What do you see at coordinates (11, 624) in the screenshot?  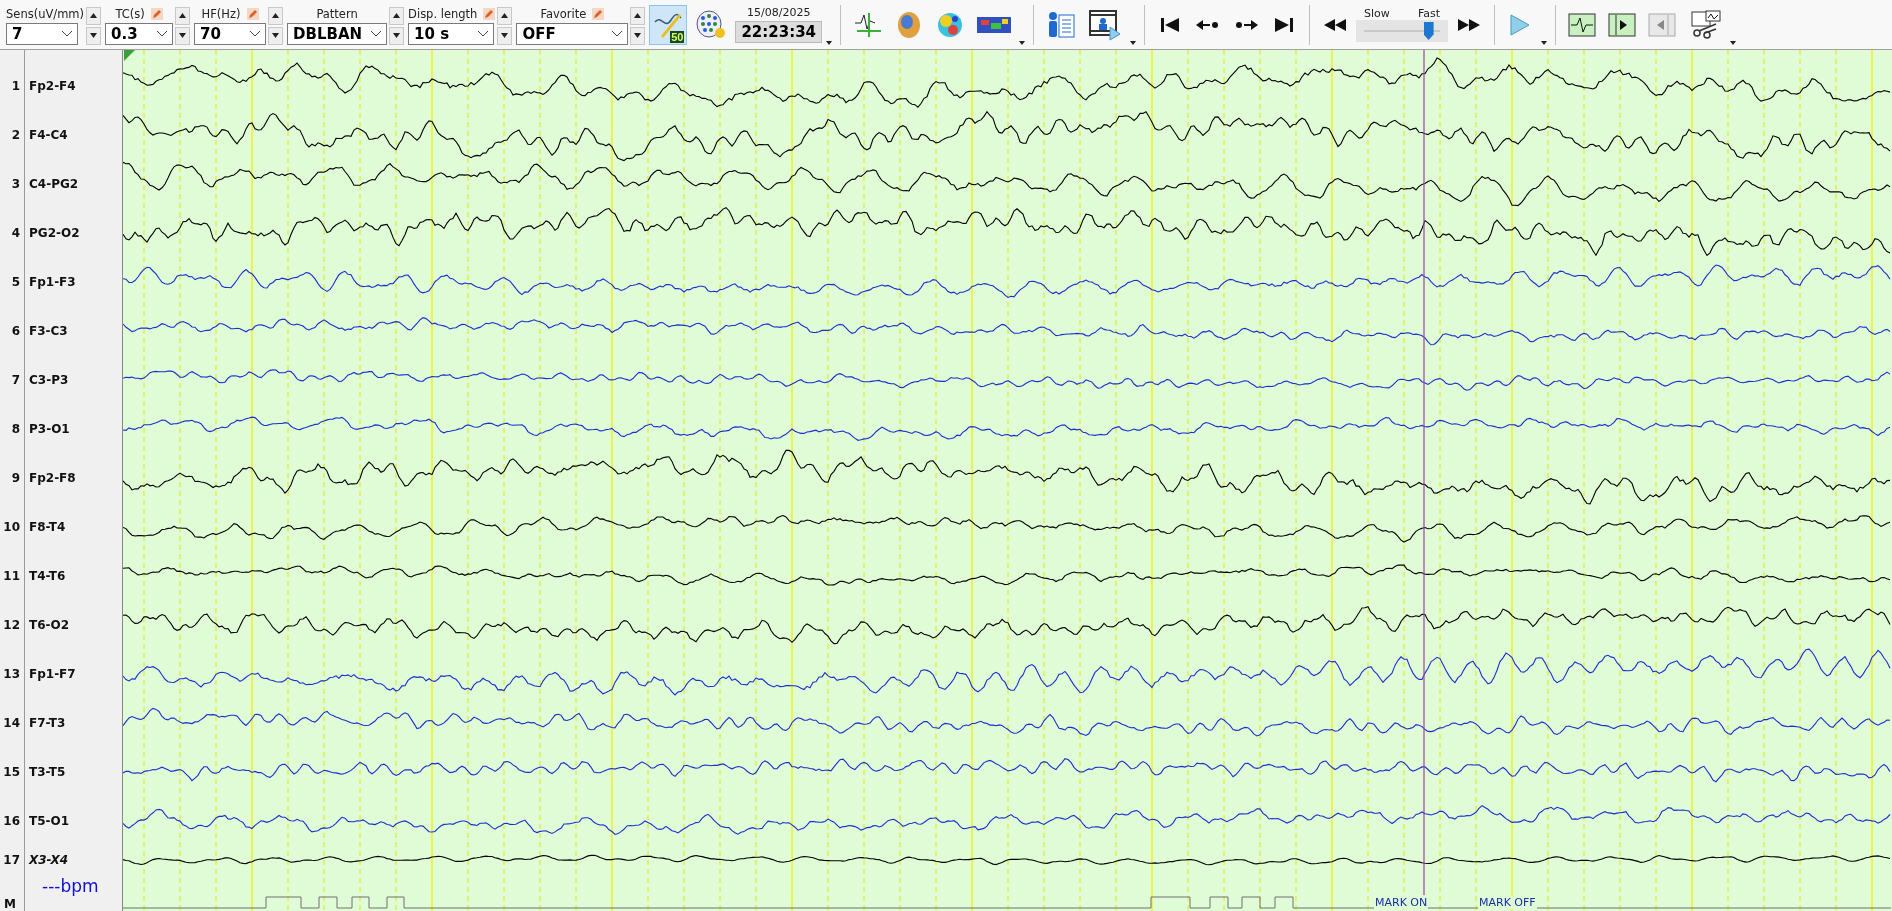 I see `channel-number: 12` at bounding box center [11, 624].